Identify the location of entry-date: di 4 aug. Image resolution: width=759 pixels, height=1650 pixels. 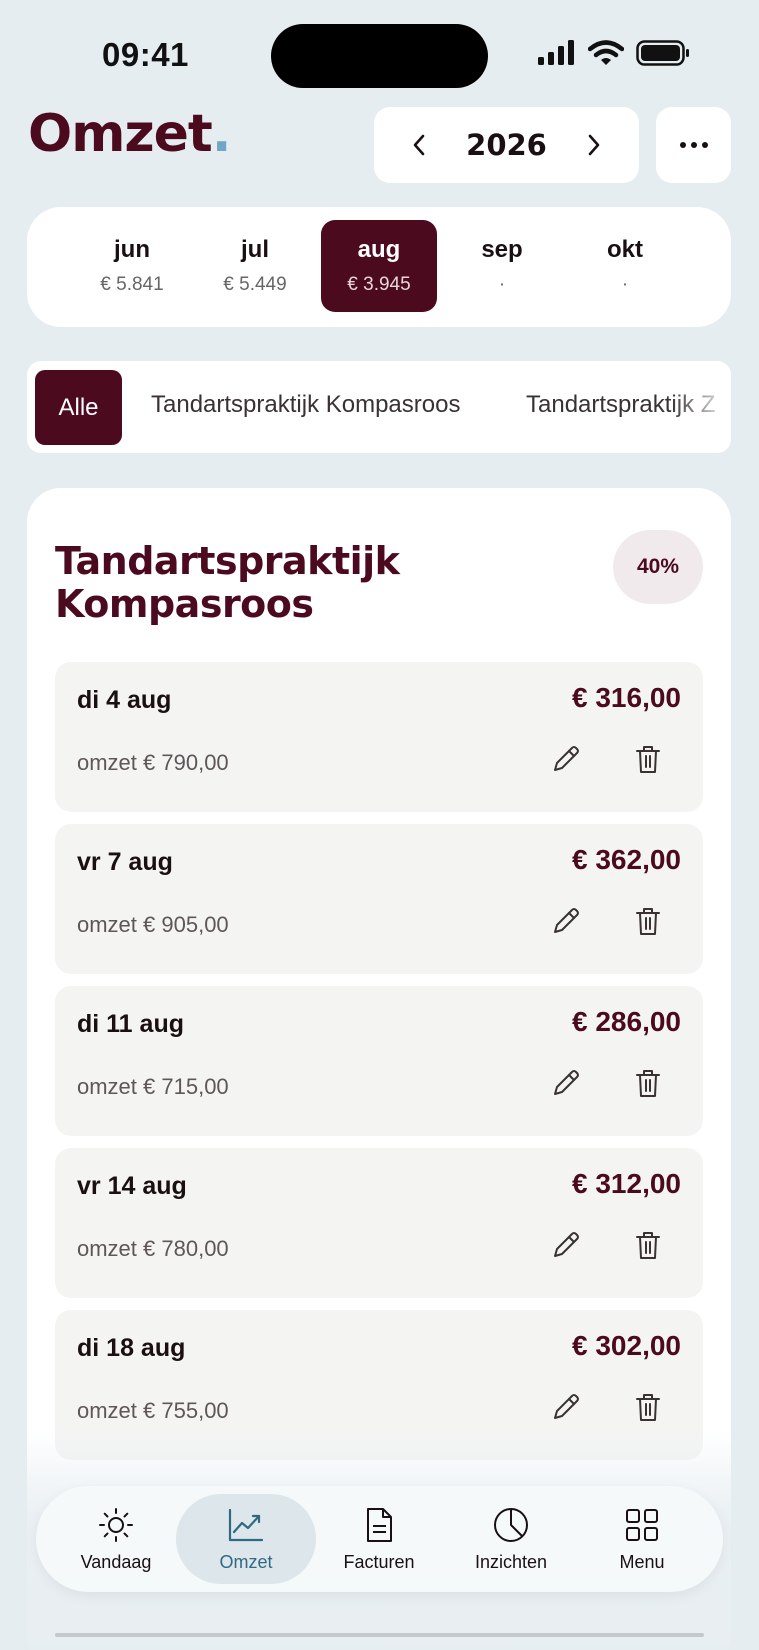
(124, 700).